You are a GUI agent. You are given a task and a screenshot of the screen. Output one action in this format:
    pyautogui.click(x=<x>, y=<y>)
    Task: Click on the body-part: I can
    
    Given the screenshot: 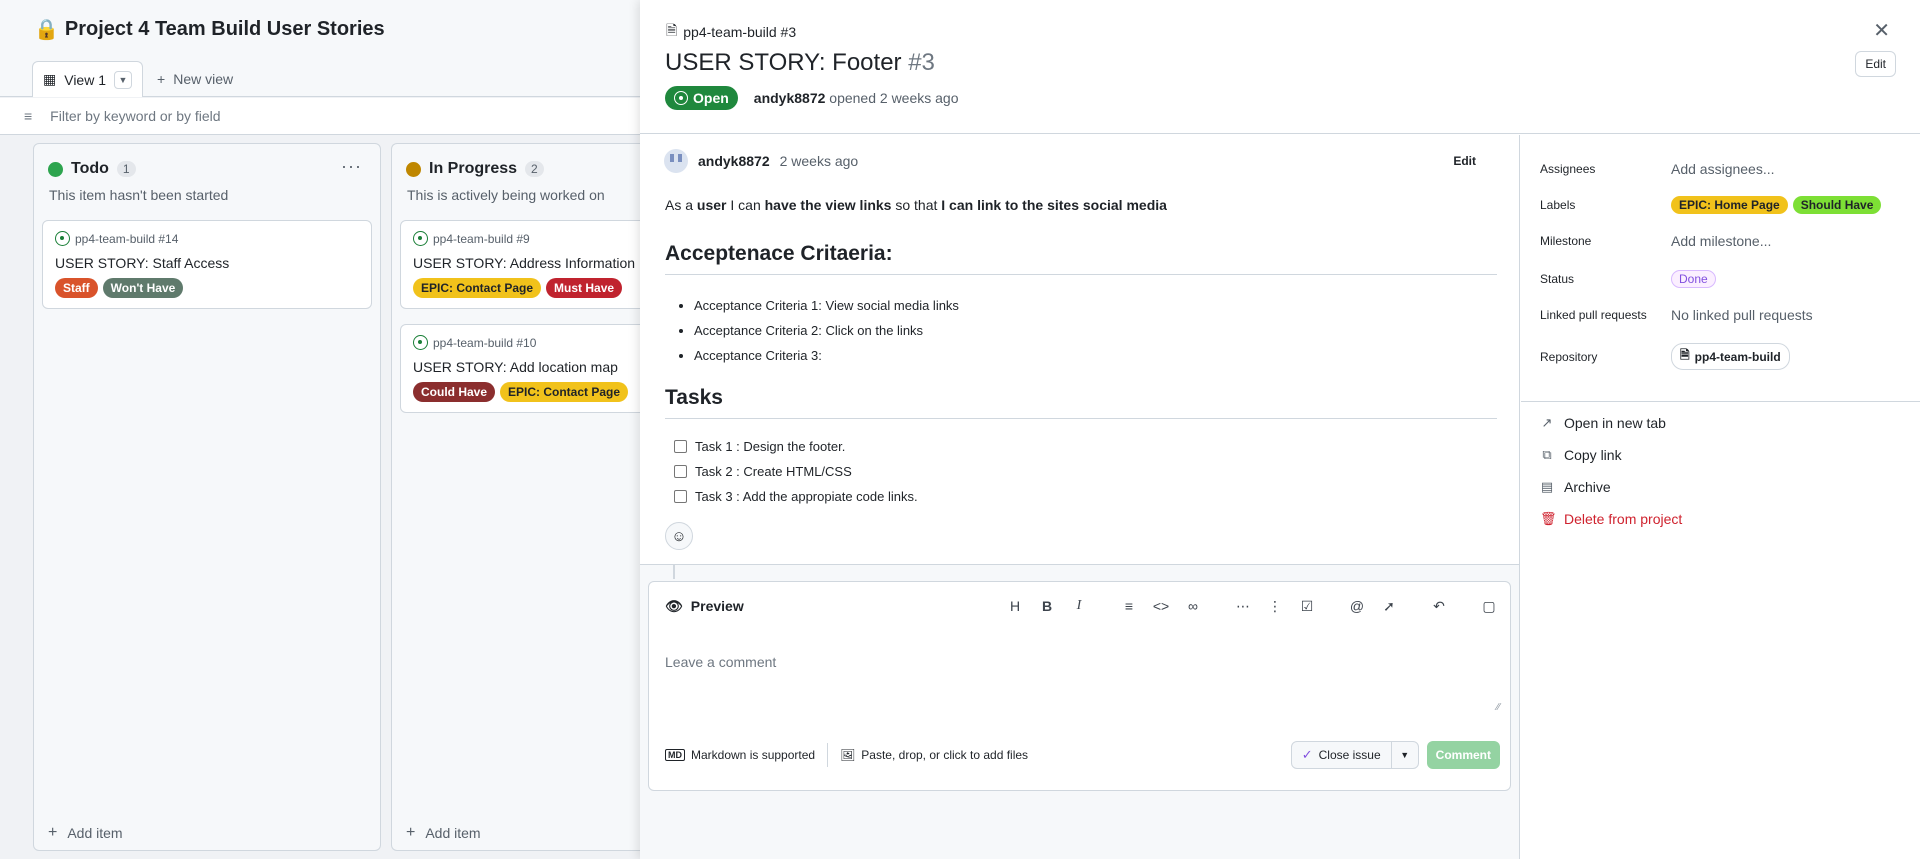 What is the action you would take?
    pyautogui.click(x=745, y=205)
    